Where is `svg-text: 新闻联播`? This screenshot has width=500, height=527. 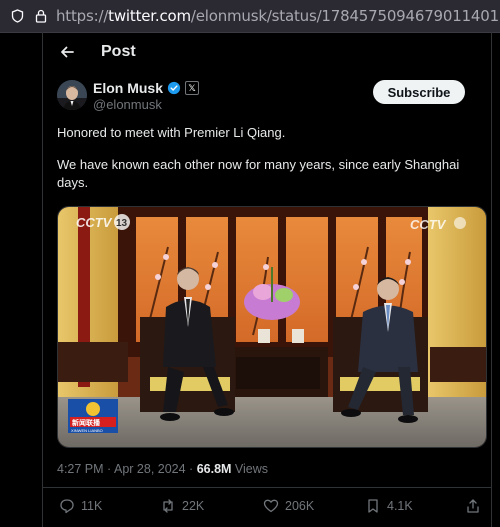 svg-text: 新闻联播 is located at coordinates (86, 422).